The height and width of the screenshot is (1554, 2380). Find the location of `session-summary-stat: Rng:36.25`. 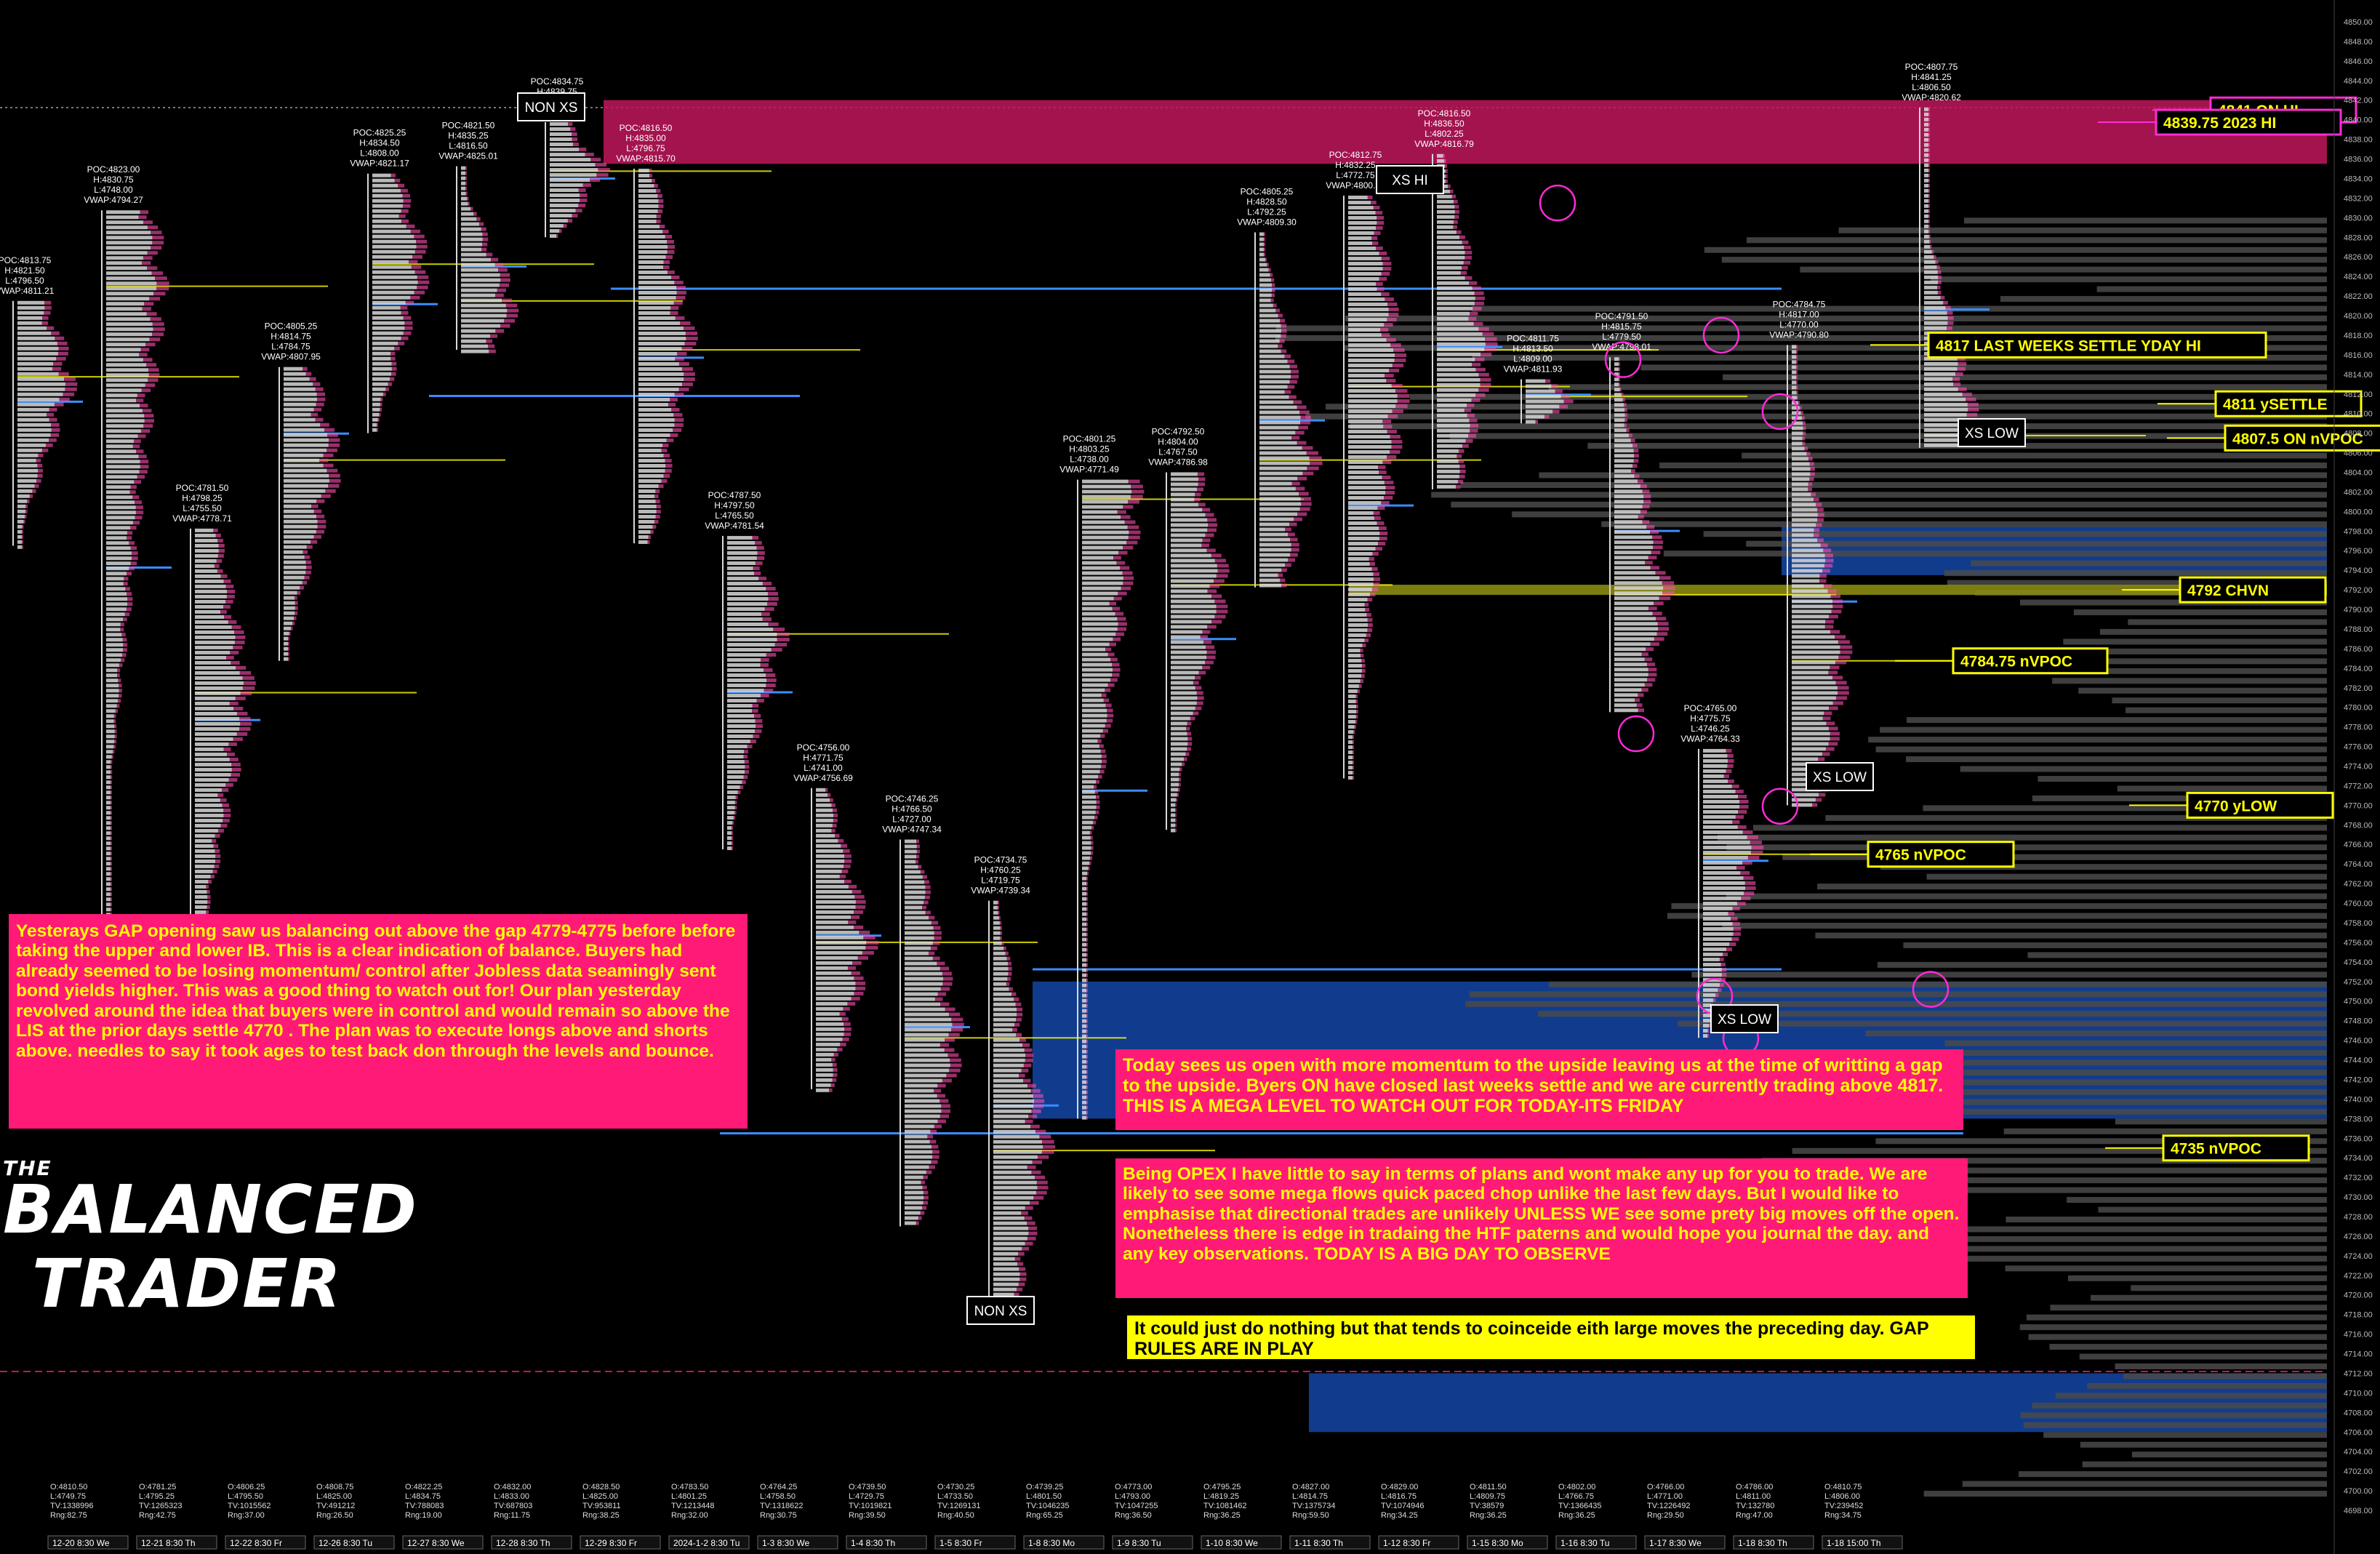

session-summary-stat: Rng:36.25 is located at coordinates (1576, 1516).